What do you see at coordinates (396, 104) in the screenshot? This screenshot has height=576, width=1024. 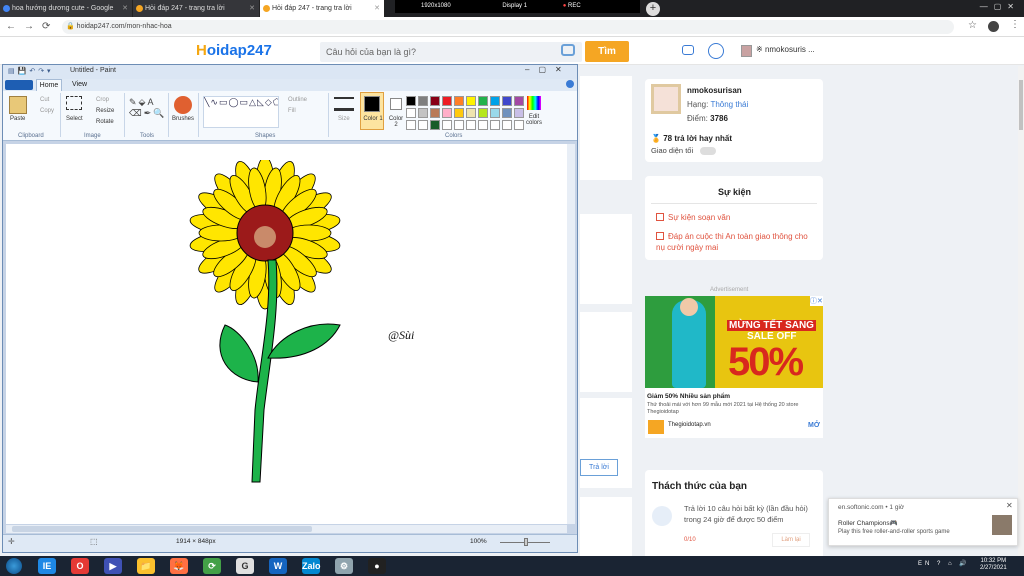 I see `color2-swatch` at bounding box center [396, 104].